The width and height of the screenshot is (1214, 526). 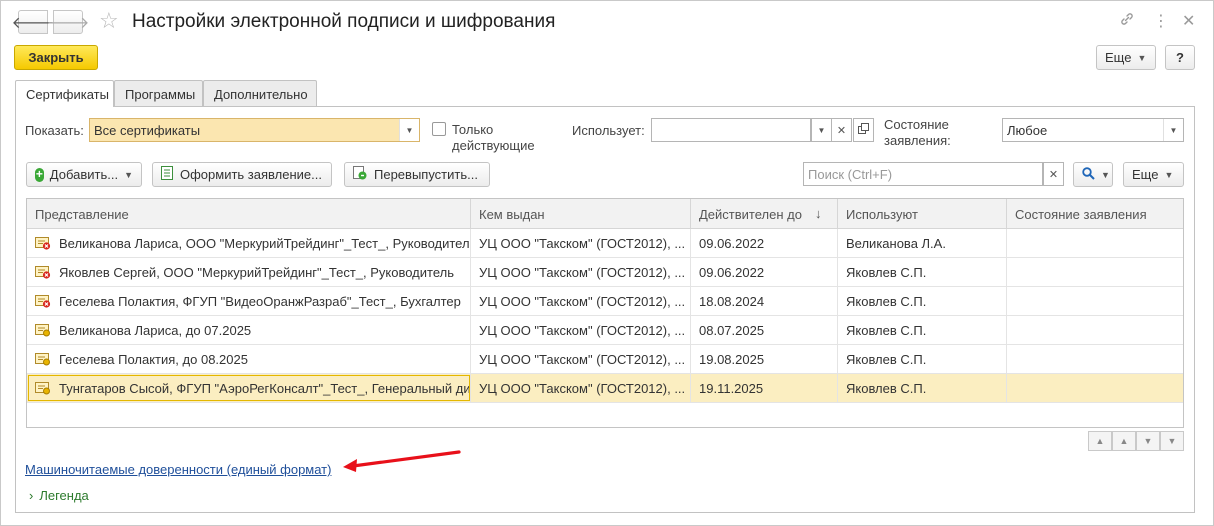 I want to click on cell-text: 18.08.2024, so click(x=732, y=301).